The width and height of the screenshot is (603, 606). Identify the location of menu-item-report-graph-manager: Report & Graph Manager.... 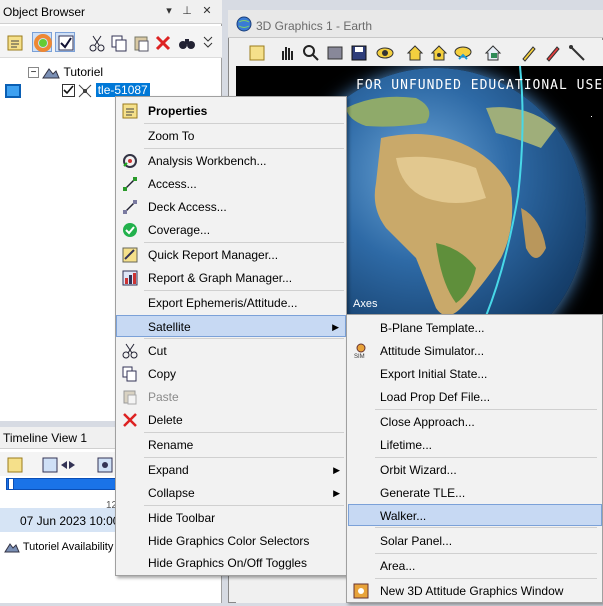
(231, 278).